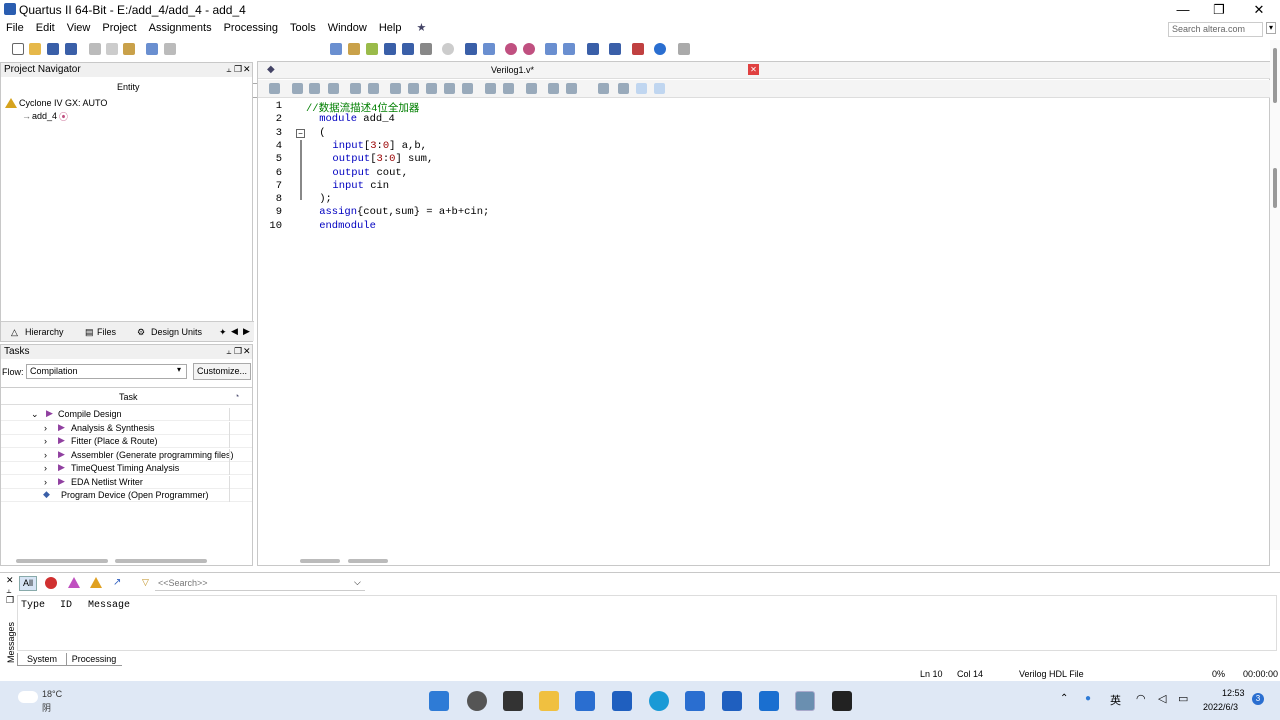 This screenshot has height=720, width=1280. What do you see at coordinates (659, 88) in the screenshot?
I see `split-view-icon` at bounding box center [659, 88].